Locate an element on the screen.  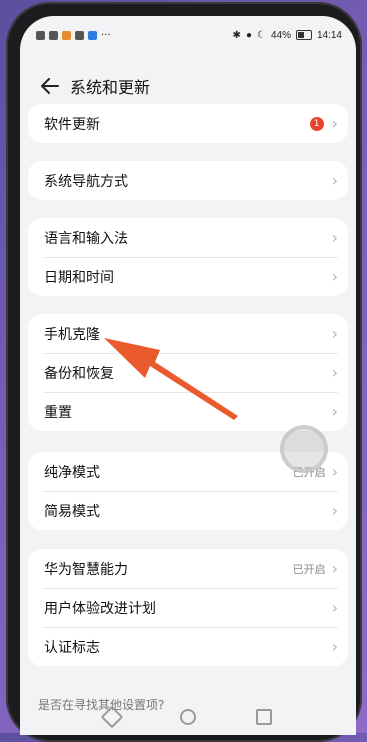
back-button is located at coordinates (50, 86).